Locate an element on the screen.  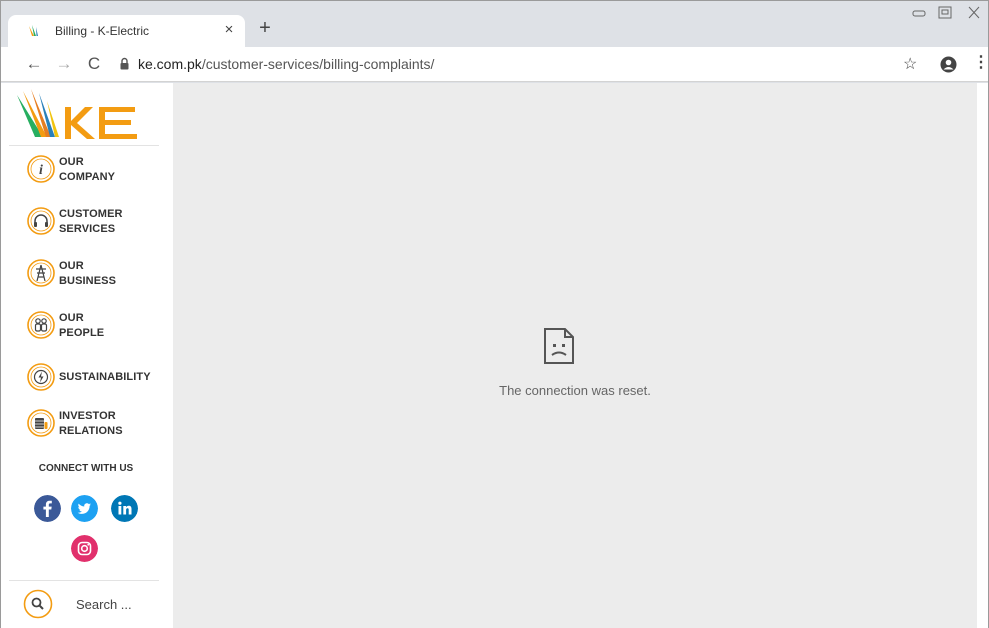
menu-our-company: i OUR COMPANY is located at coordinates (96, 169).